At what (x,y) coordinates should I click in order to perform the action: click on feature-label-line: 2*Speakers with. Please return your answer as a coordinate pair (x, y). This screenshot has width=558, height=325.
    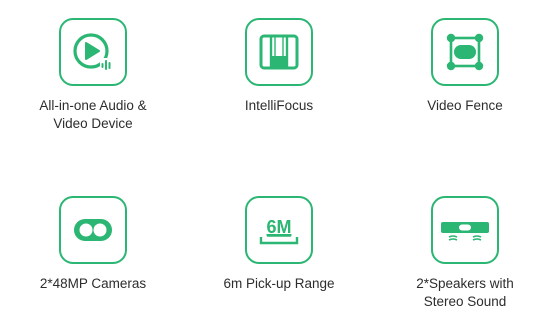
    Looking at the image, I should click on (465, 283).